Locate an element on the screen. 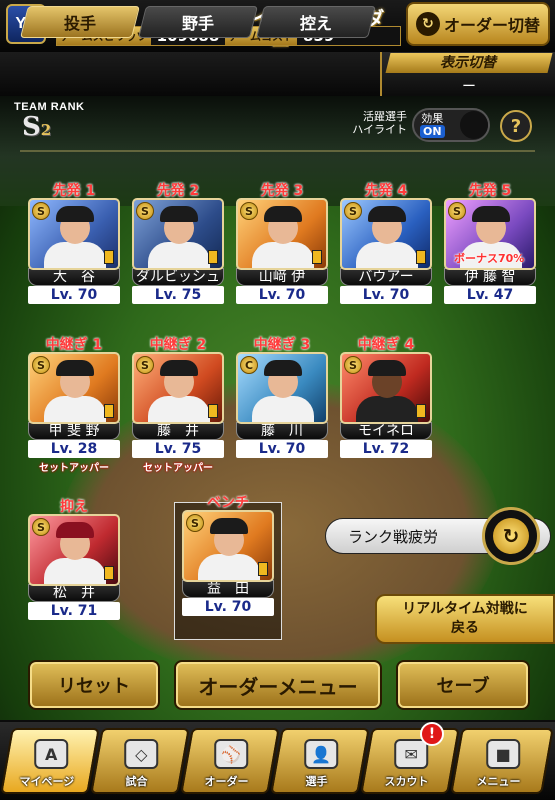  card-role: 抑え is located at coordinates (74, 507).